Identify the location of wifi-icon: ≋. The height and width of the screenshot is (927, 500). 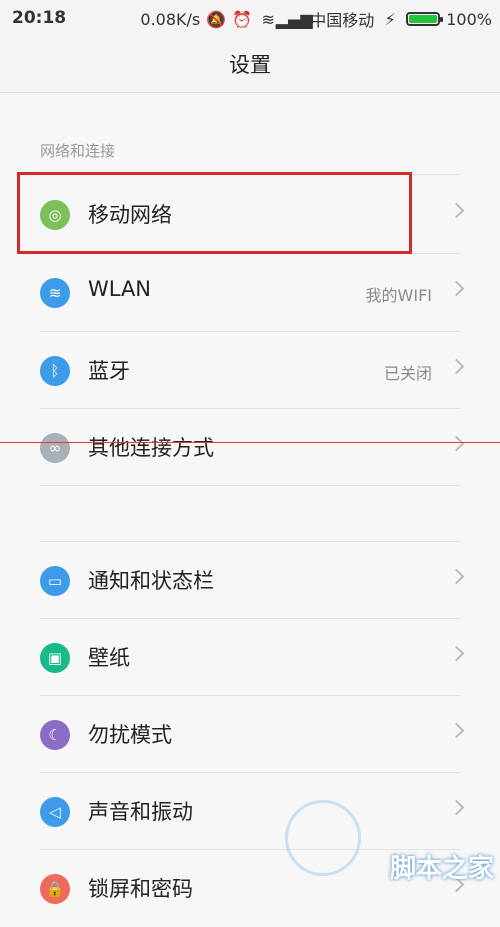
(55, 293).